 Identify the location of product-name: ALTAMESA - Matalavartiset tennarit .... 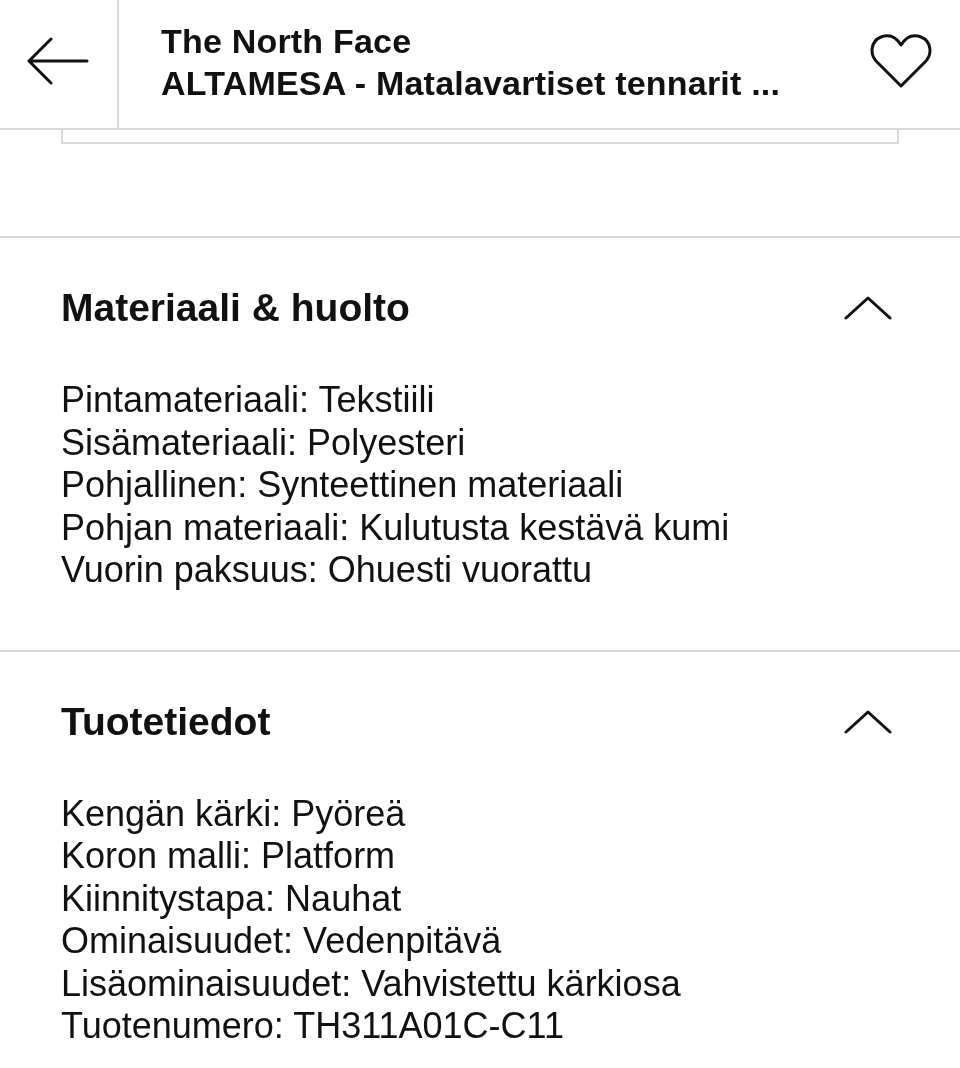
(471, 83).